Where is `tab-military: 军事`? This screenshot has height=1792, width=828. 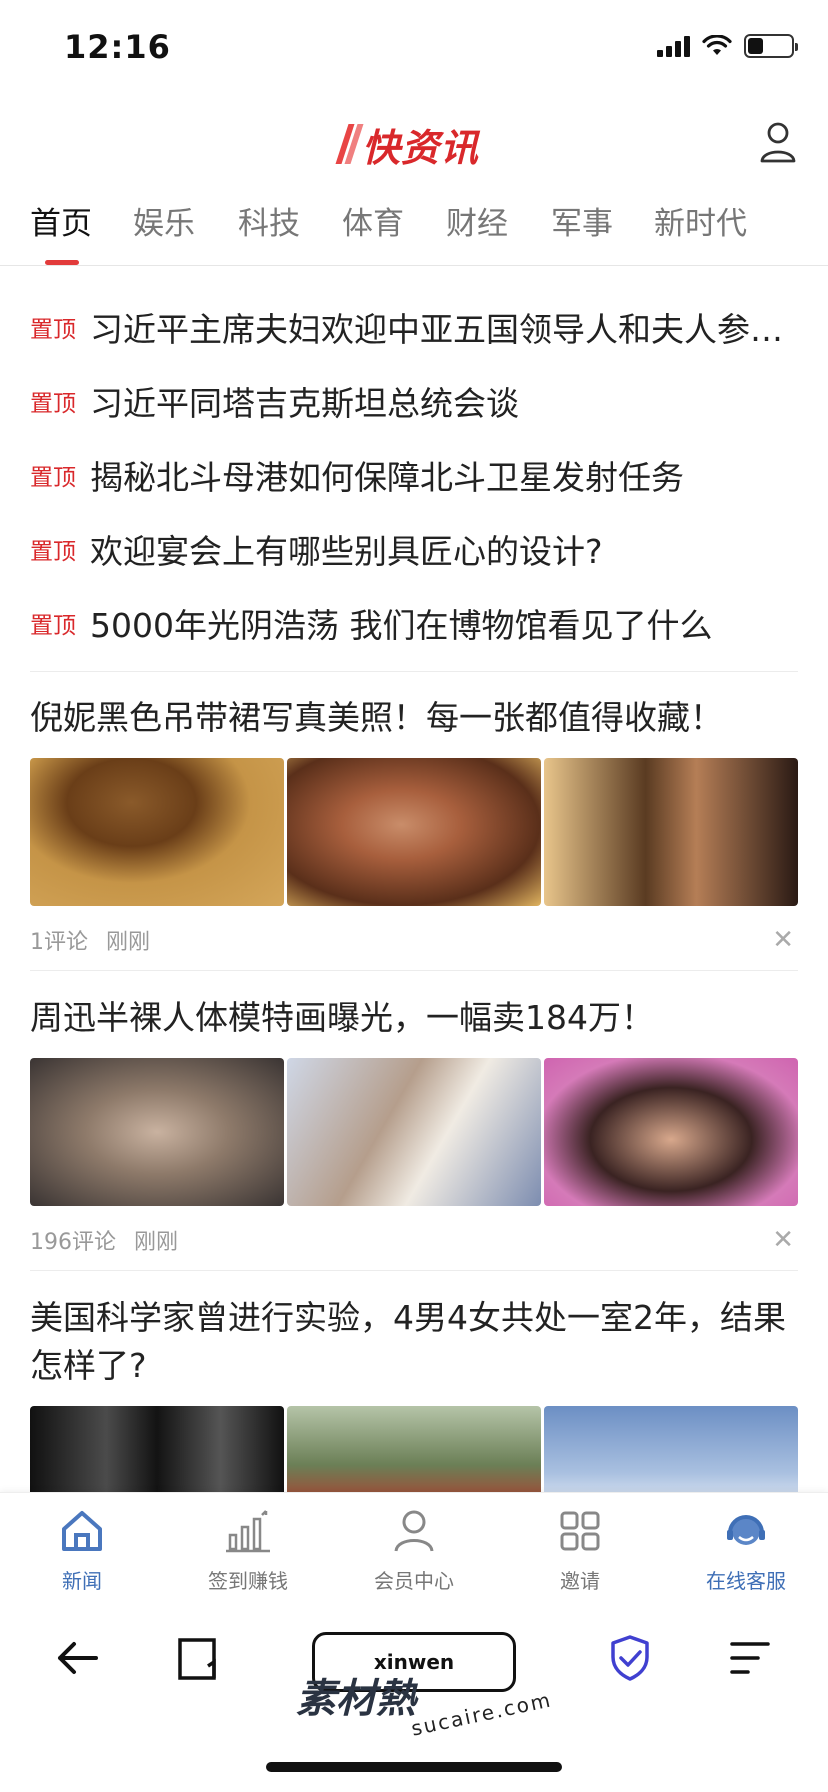 tab-military: 军事 is located at coordinates (582, 220).